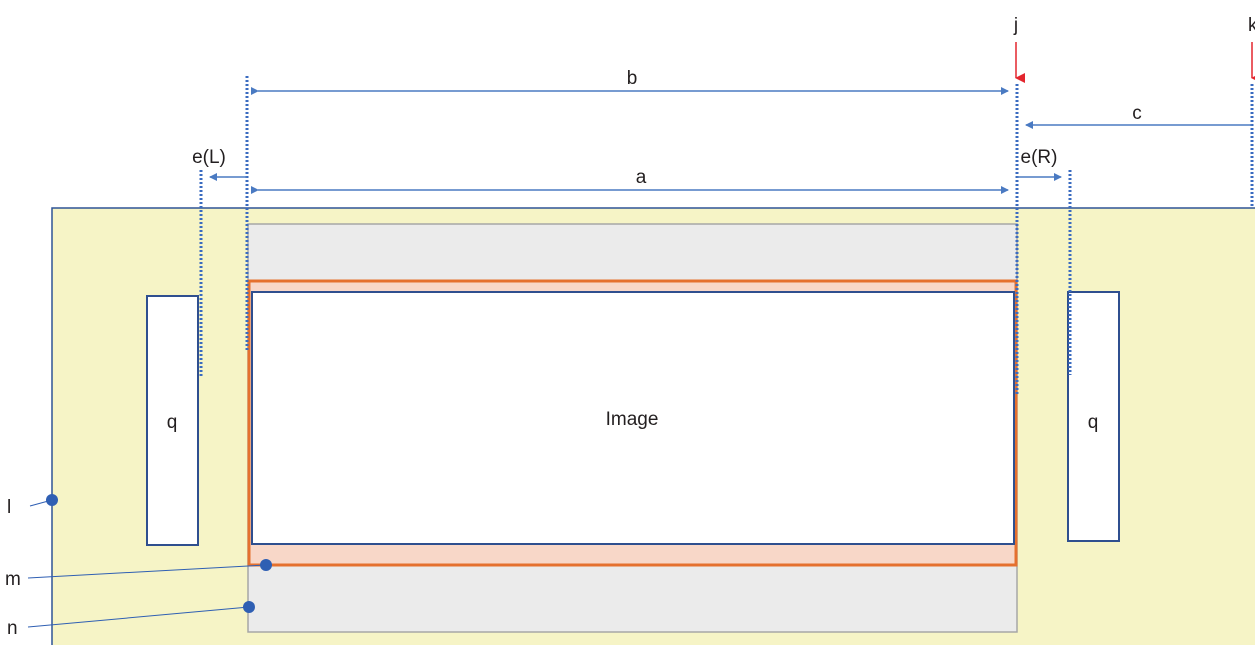 The height and width of the screenshot is (645, 1255). What do you see at coordinates (1039, 157) in the screenshot?
I see `label-e-right: e(R)` at bounding box center [1039, 157].